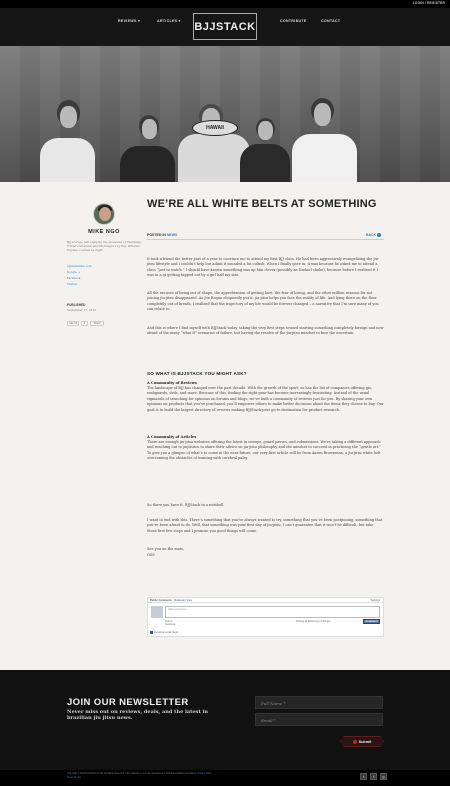  I want to click on nav-articles: ARTICLES ▾, so click(169, 21).